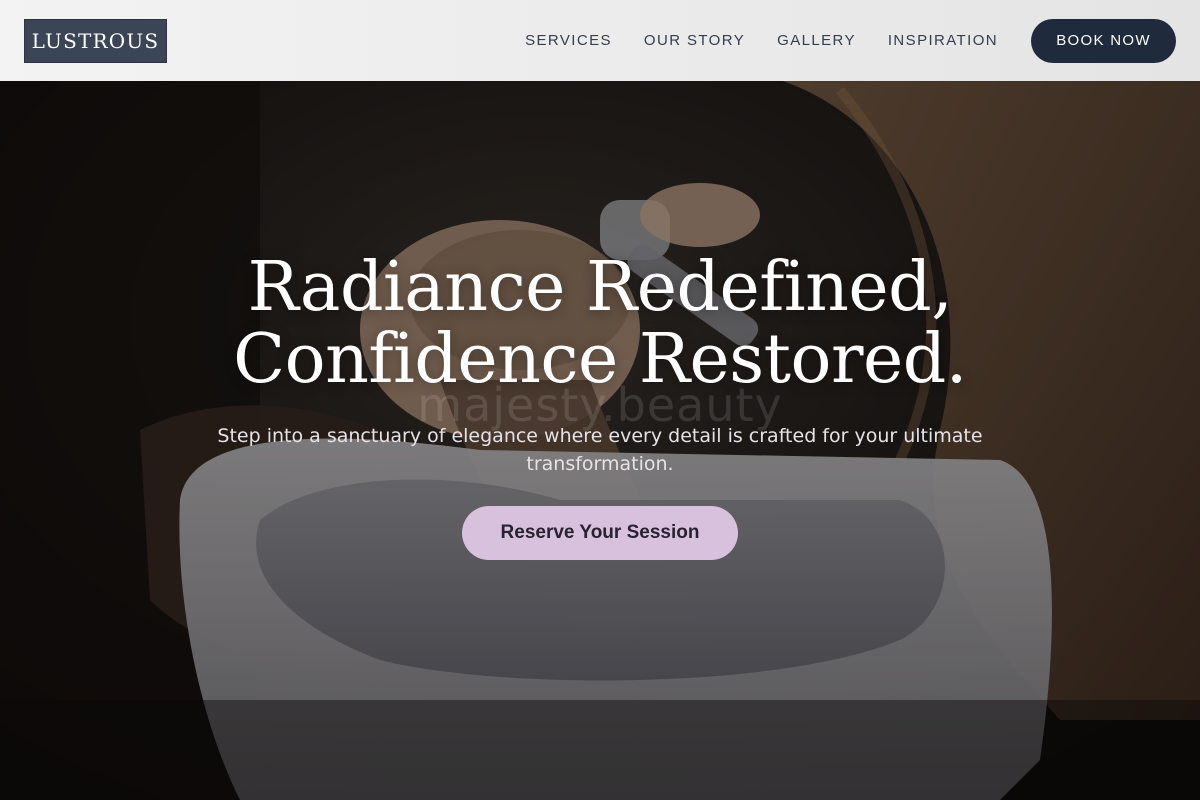 The width and height of the screenshot is (1200, 800). What do you see at coordinates (568, 40) in the screenshot?
I see `nav-link-services: SERVICES` at bounding box center [568, 40].